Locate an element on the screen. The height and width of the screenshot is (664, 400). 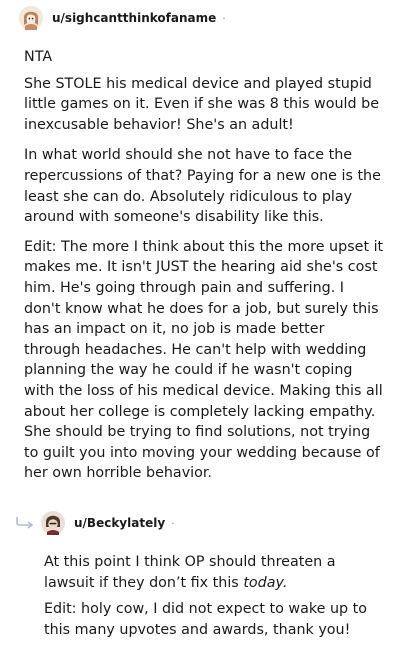
reply-arrow-icon is located at coordinates (25, 524).